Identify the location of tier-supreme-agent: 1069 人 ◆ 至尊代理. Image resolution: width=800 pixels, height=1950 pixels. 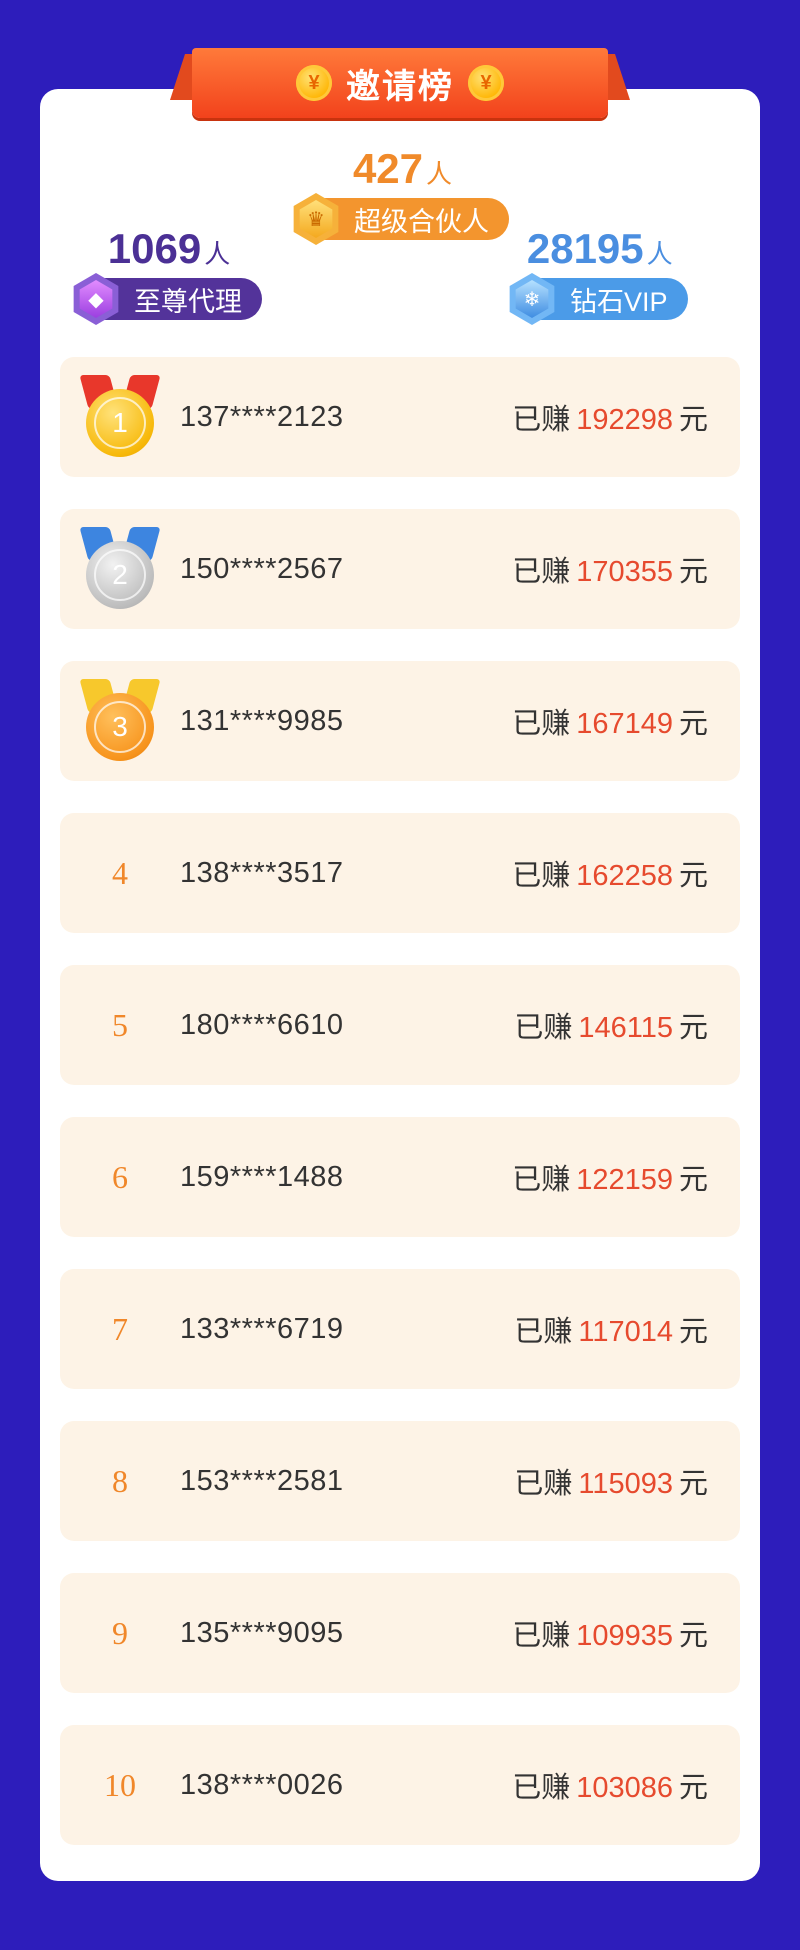
(167, 275).